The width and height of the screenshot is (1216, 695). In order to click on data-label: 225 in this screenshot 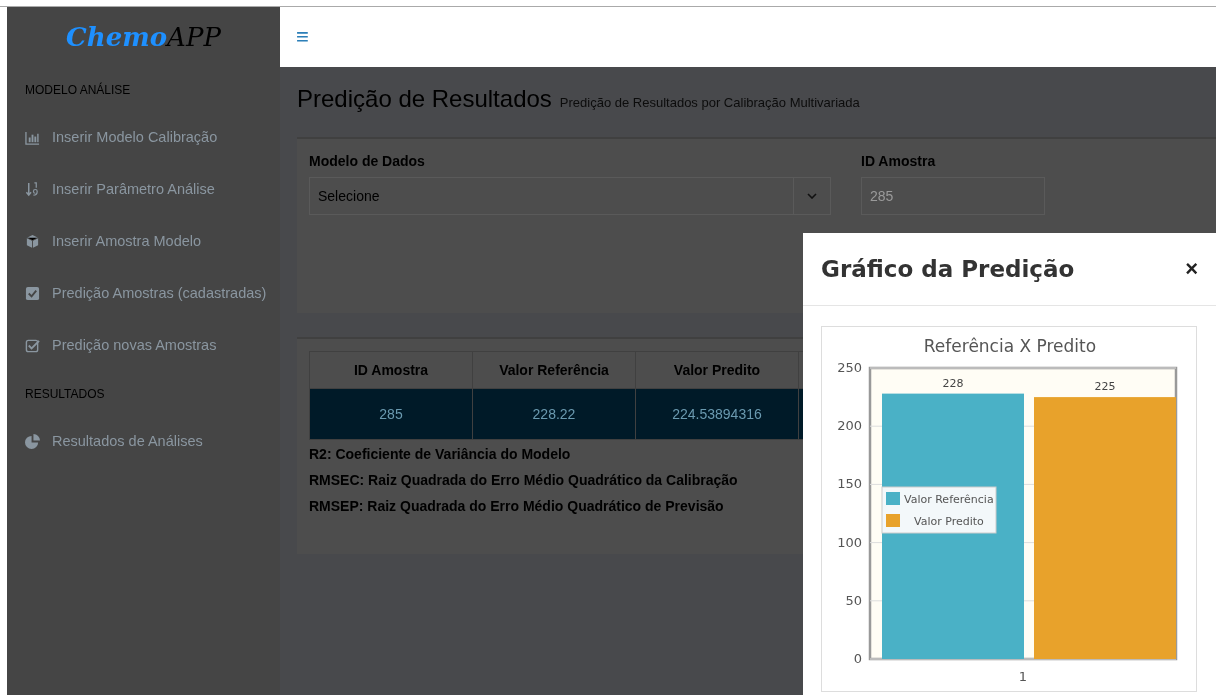, I will do `click(1105, 387)`.